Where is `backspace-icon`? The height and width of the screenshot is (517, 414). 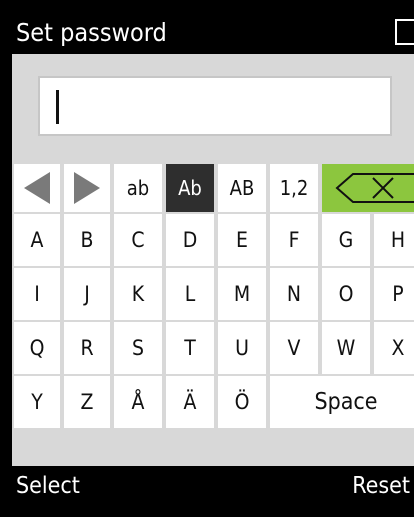 backspace-icon is located at coordinates (374, 188).